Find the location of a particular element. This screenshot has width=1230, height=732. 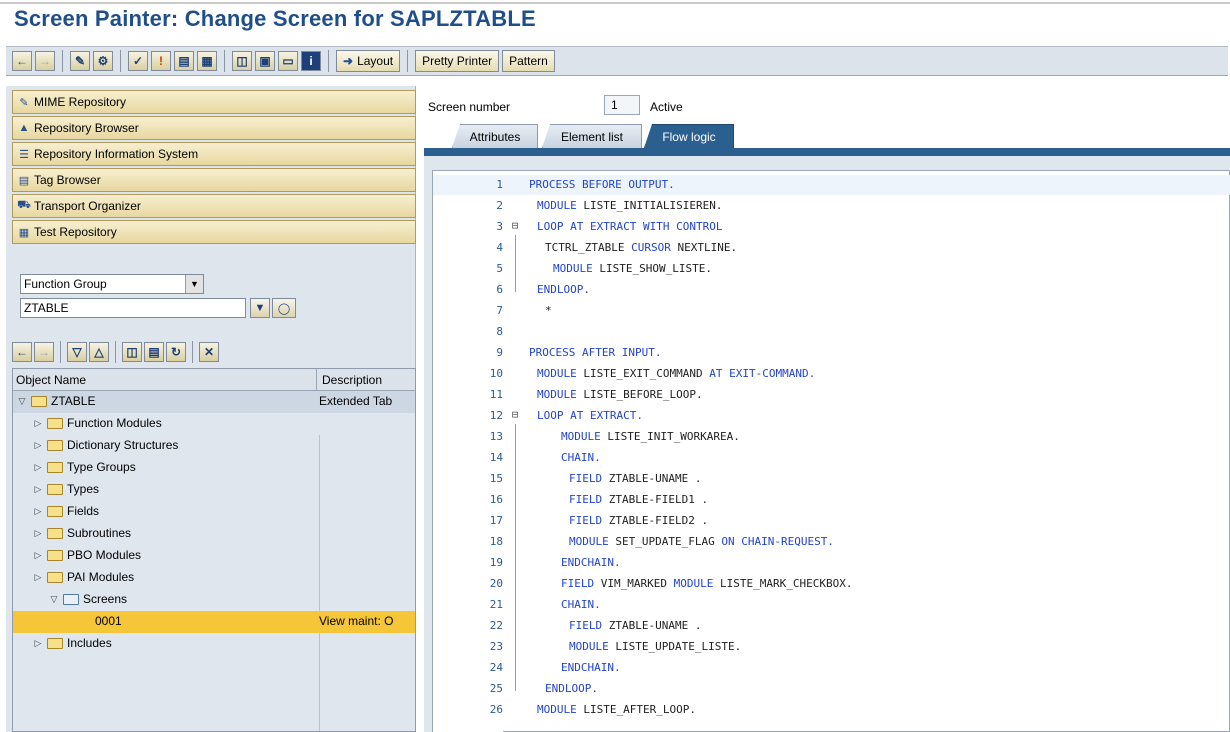

line-number: 1 is located at coordinates (499, 184).